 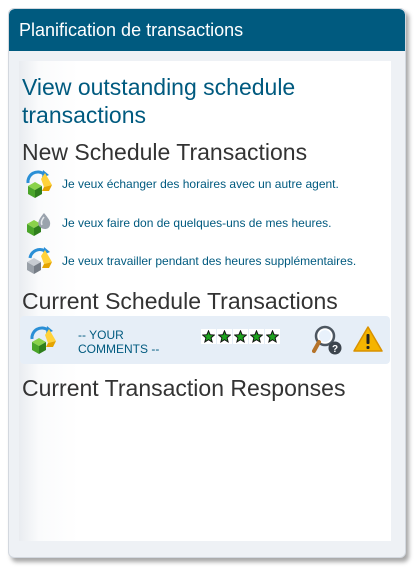 What do you see at coordinates (368, 339) in the screenshot?
I see `warning-icon` at bounding box center [368, 339].